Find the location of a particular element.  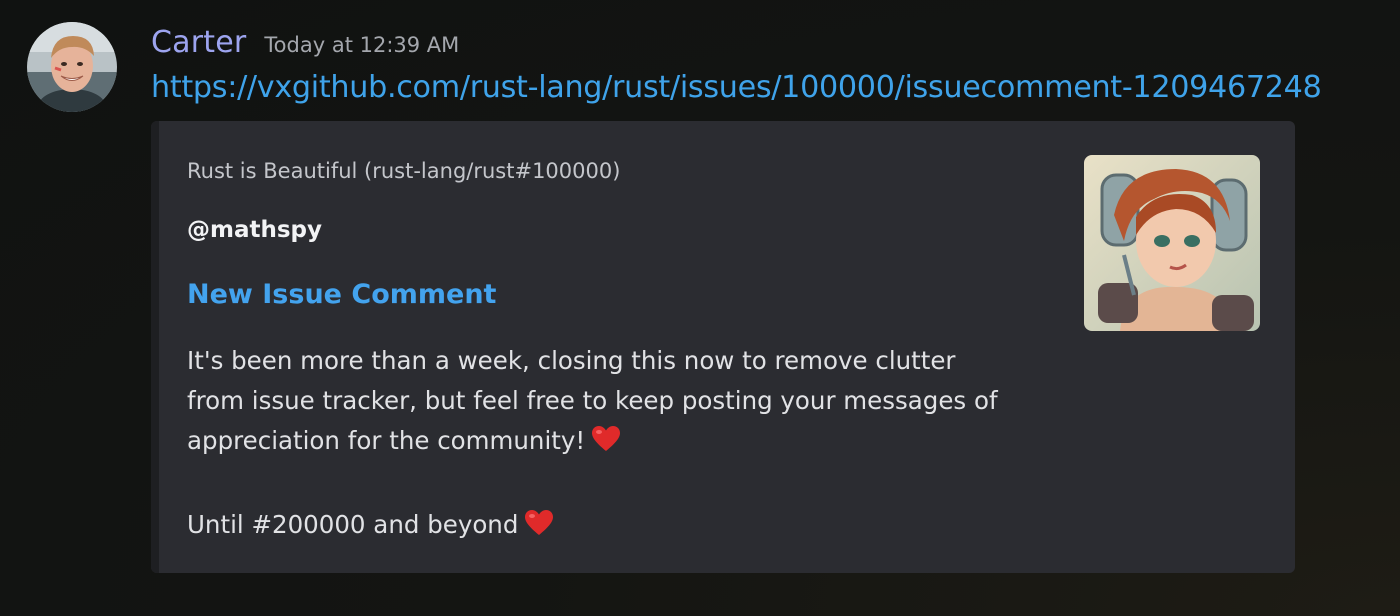

anime-character-thumbnail-icon is located at coordinates (1172, 243).